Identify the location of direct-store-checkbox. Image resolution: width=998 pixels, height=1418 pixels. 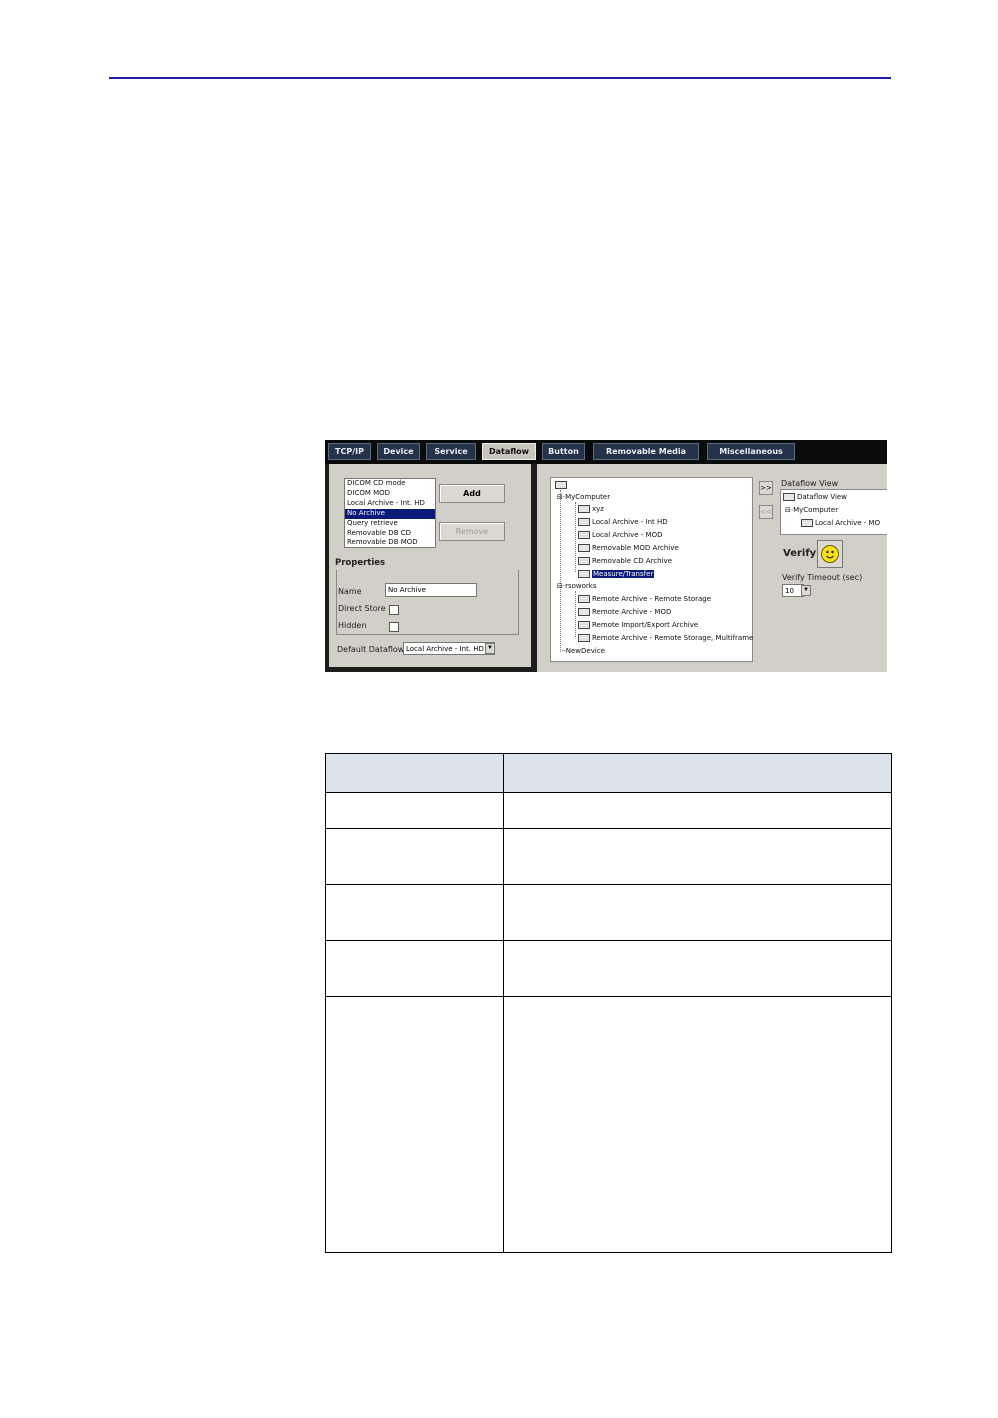
(394, 610).